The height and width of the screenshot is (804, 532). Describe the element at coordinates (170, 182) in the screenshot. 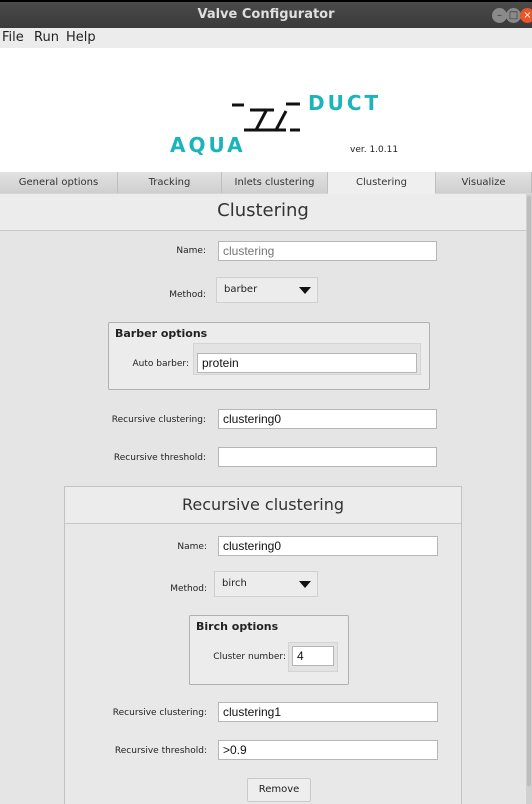

I see `tab-tracking: Tracking` at that location.